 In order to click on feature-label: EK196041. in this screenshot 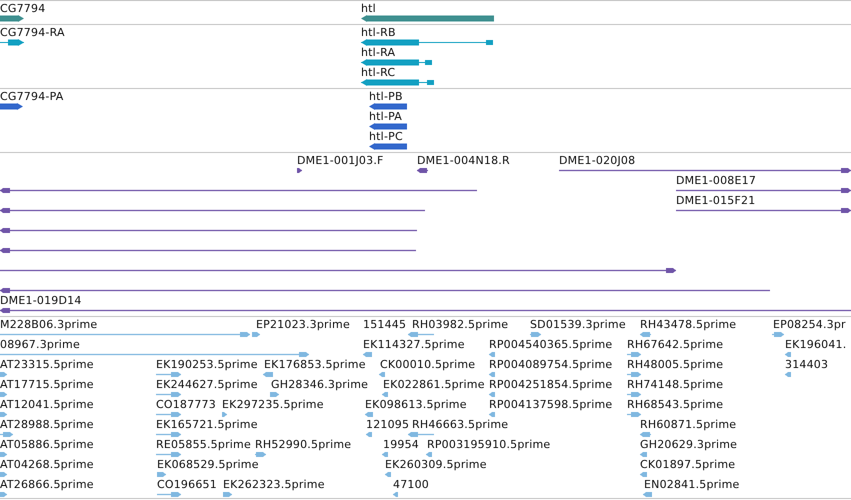, I will do `click(815, 344)`.